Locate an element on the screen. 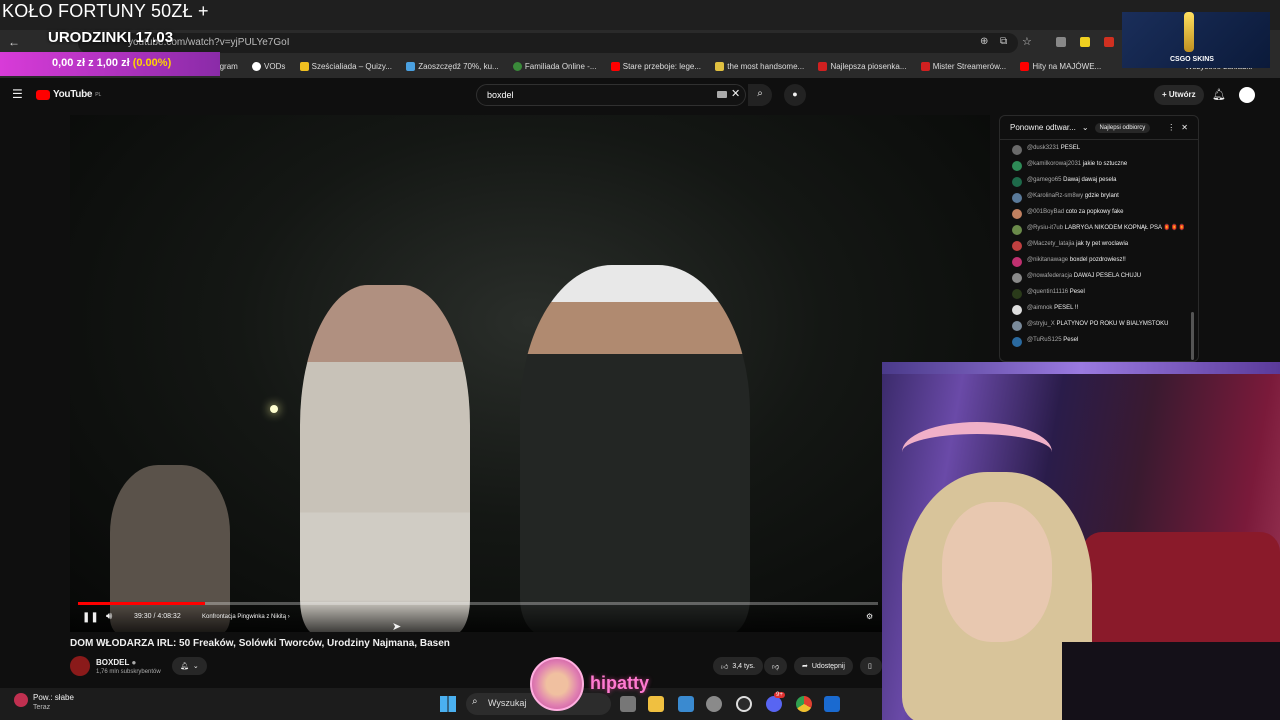  address-bar: youtube.com/watch?v=yjPULYe7GoI is located at coordinates (548, 43).